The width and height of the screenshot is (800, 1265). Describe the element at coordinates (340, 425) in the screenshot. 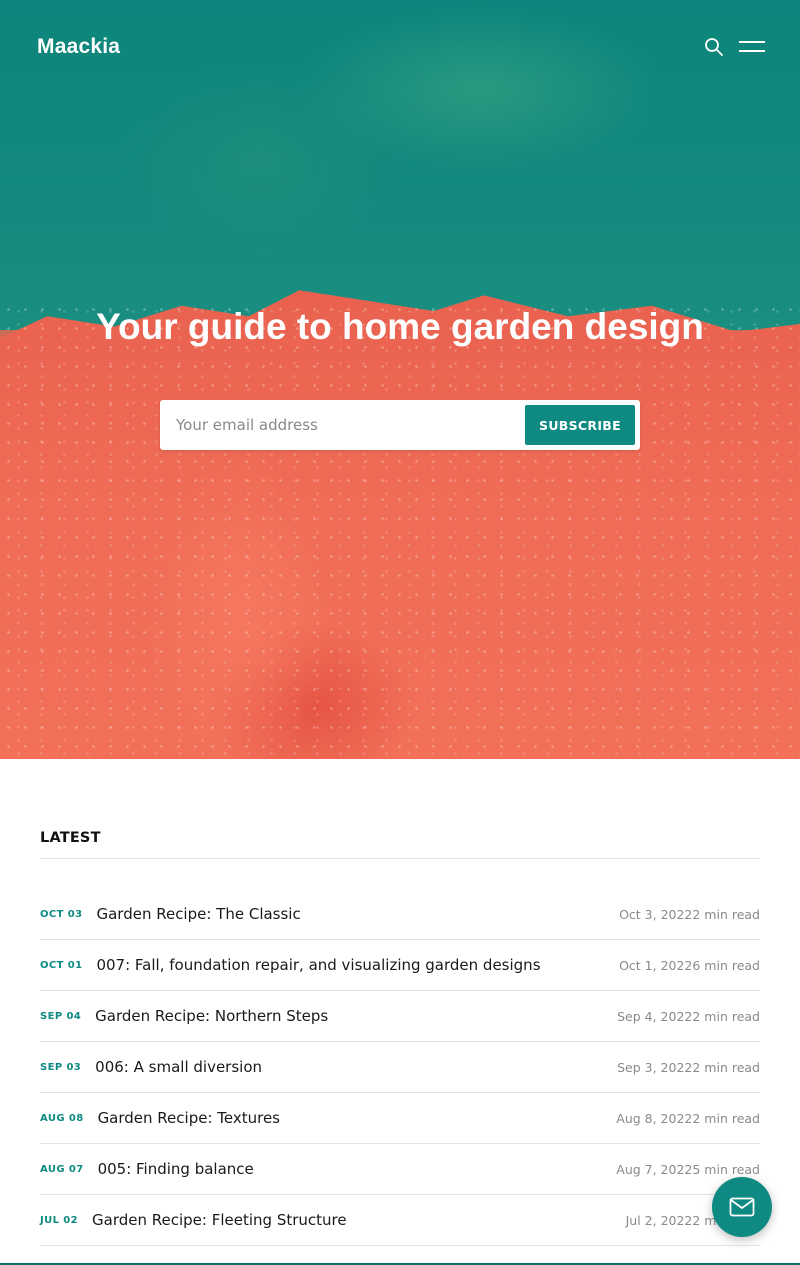

I see `email-input` at that location.